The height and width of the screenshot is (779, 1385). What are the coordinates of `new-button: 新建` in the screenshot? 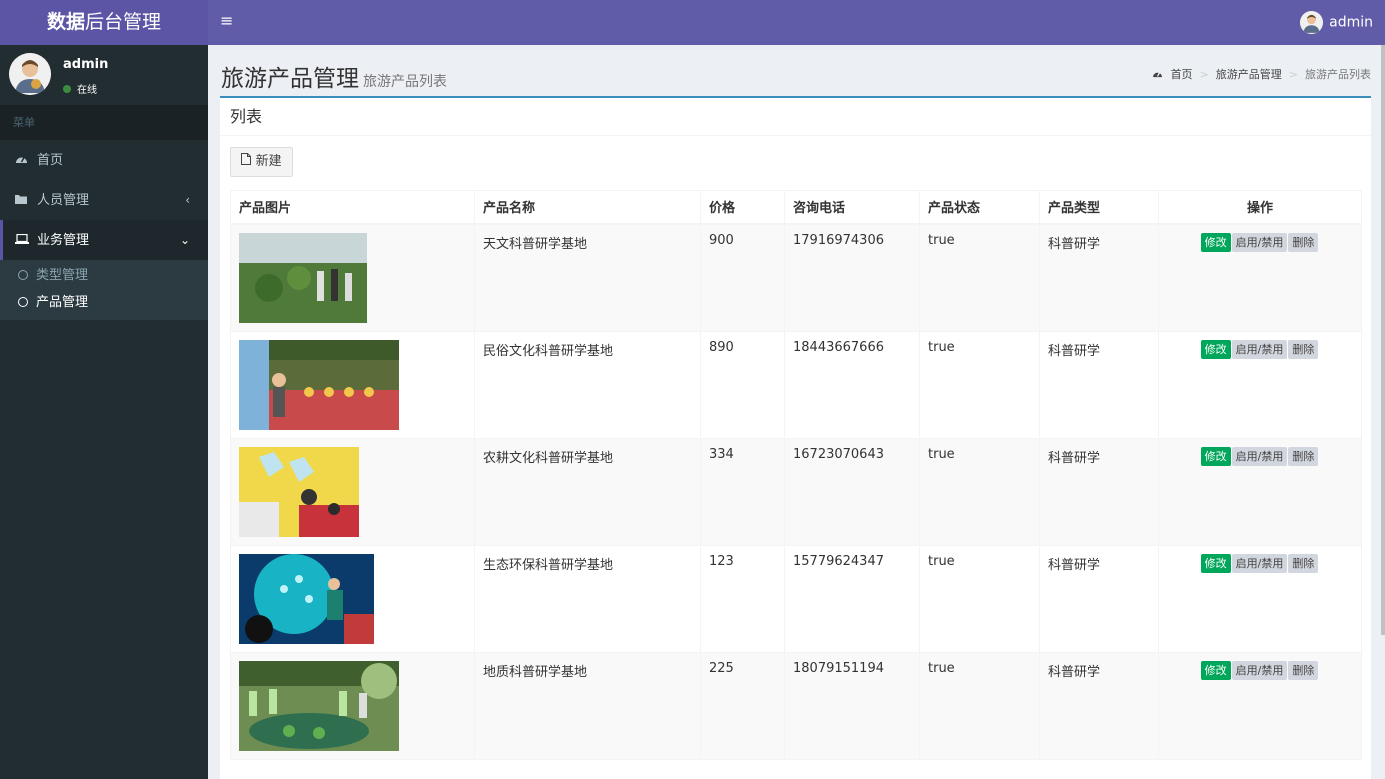 It's located at (261, 162).